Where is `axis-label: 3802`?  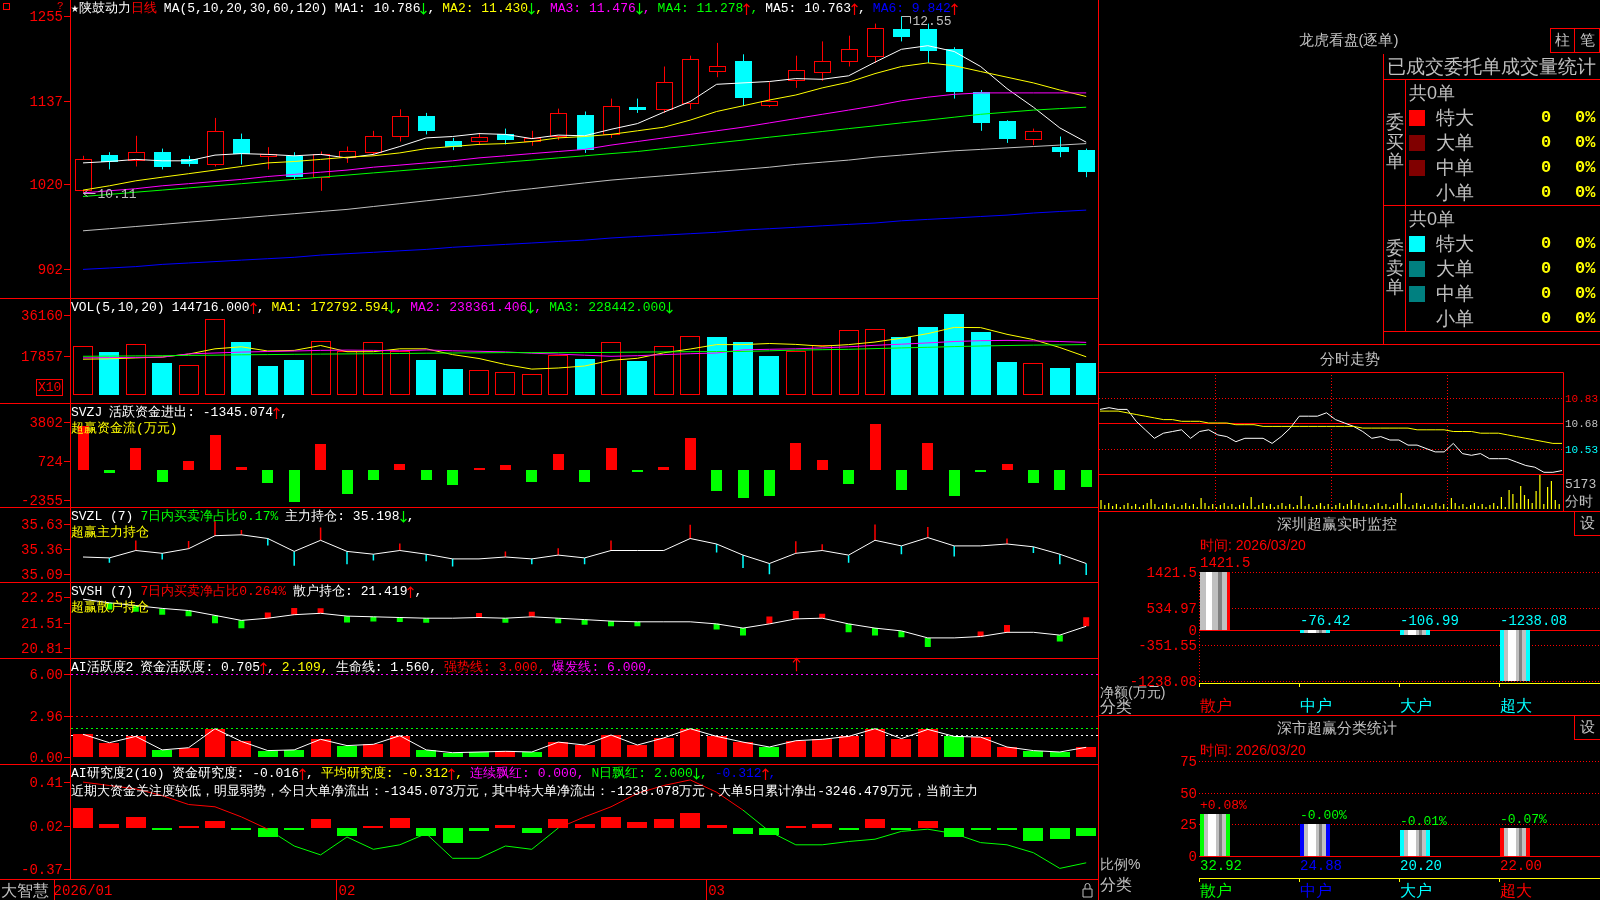
axis-label: 3802 is located at coordinates (46, 422).